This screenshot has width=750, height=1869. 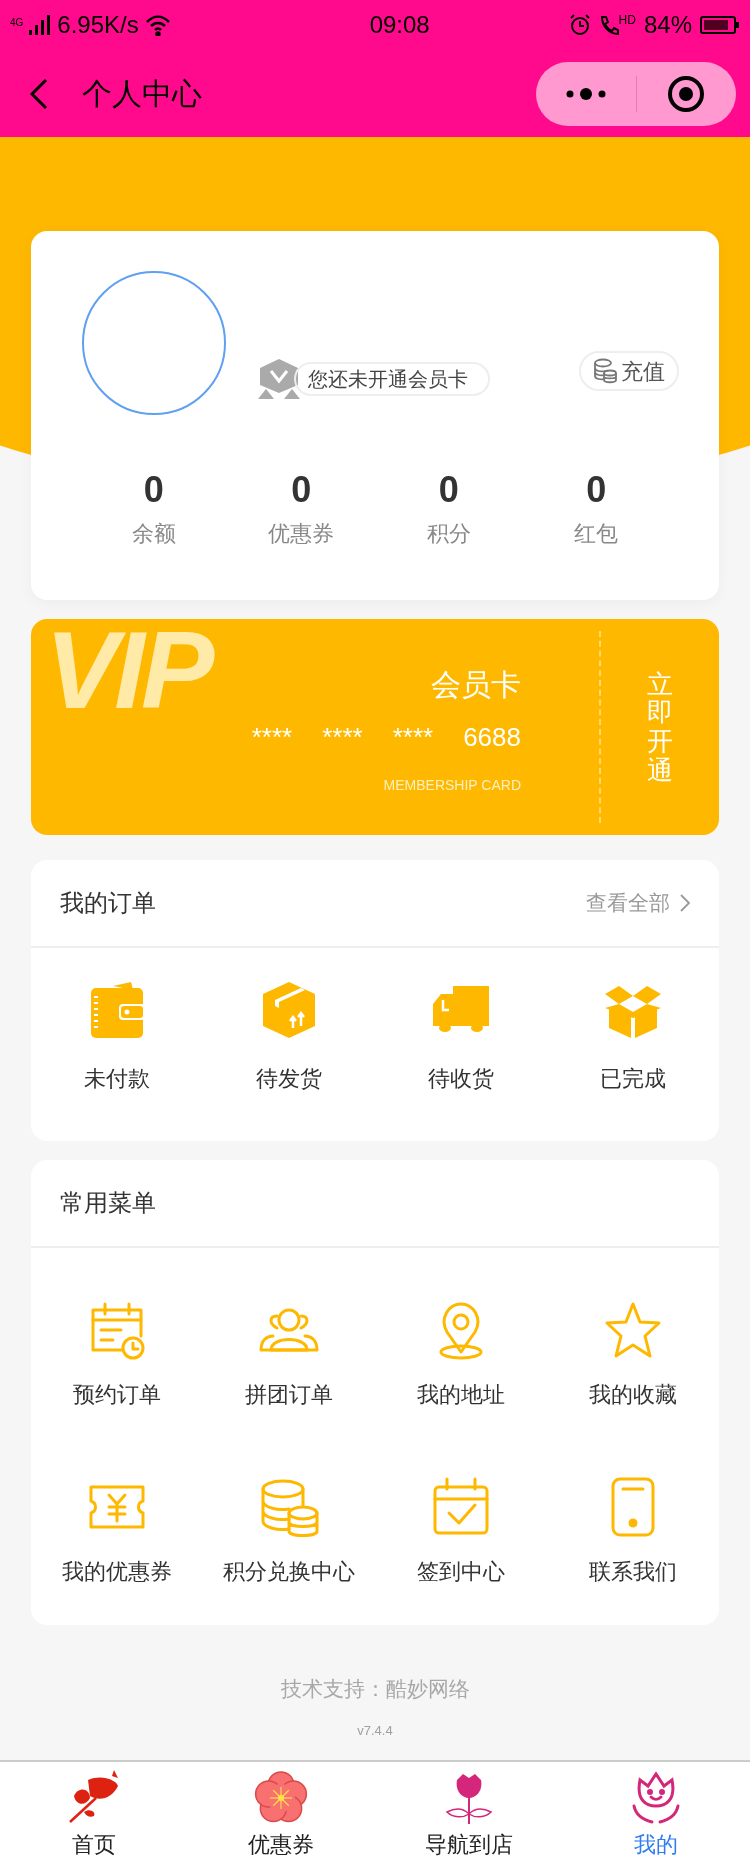 What do you see at coordinates (596, 533) in the screenshot?
I see `stat-label: 红包` at bounding box center [596, 533].